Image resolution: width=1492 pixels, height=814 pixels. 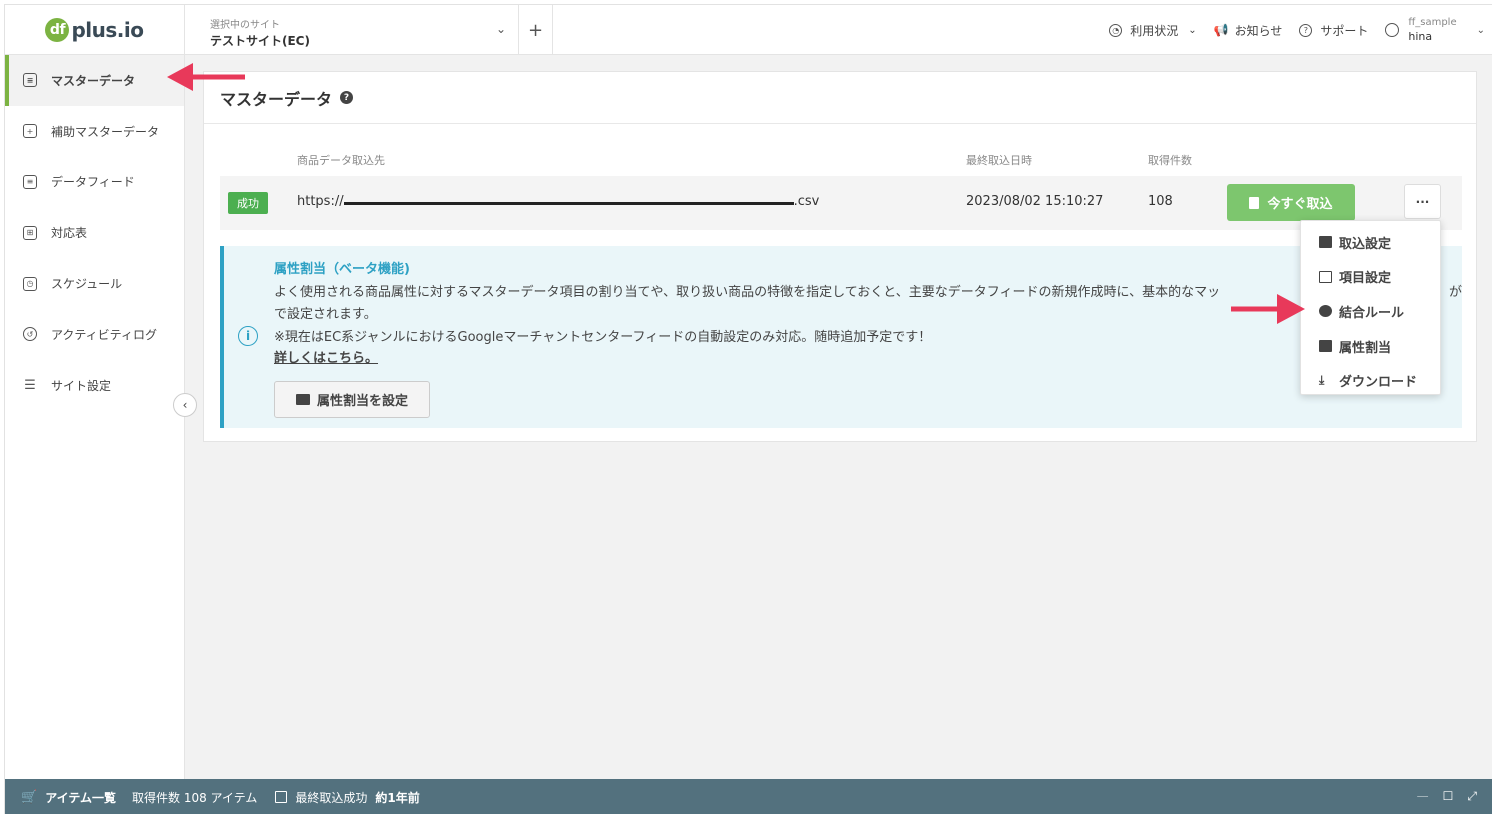 I want to click on source-url: https:// .csv, so click(x=558, y=201).